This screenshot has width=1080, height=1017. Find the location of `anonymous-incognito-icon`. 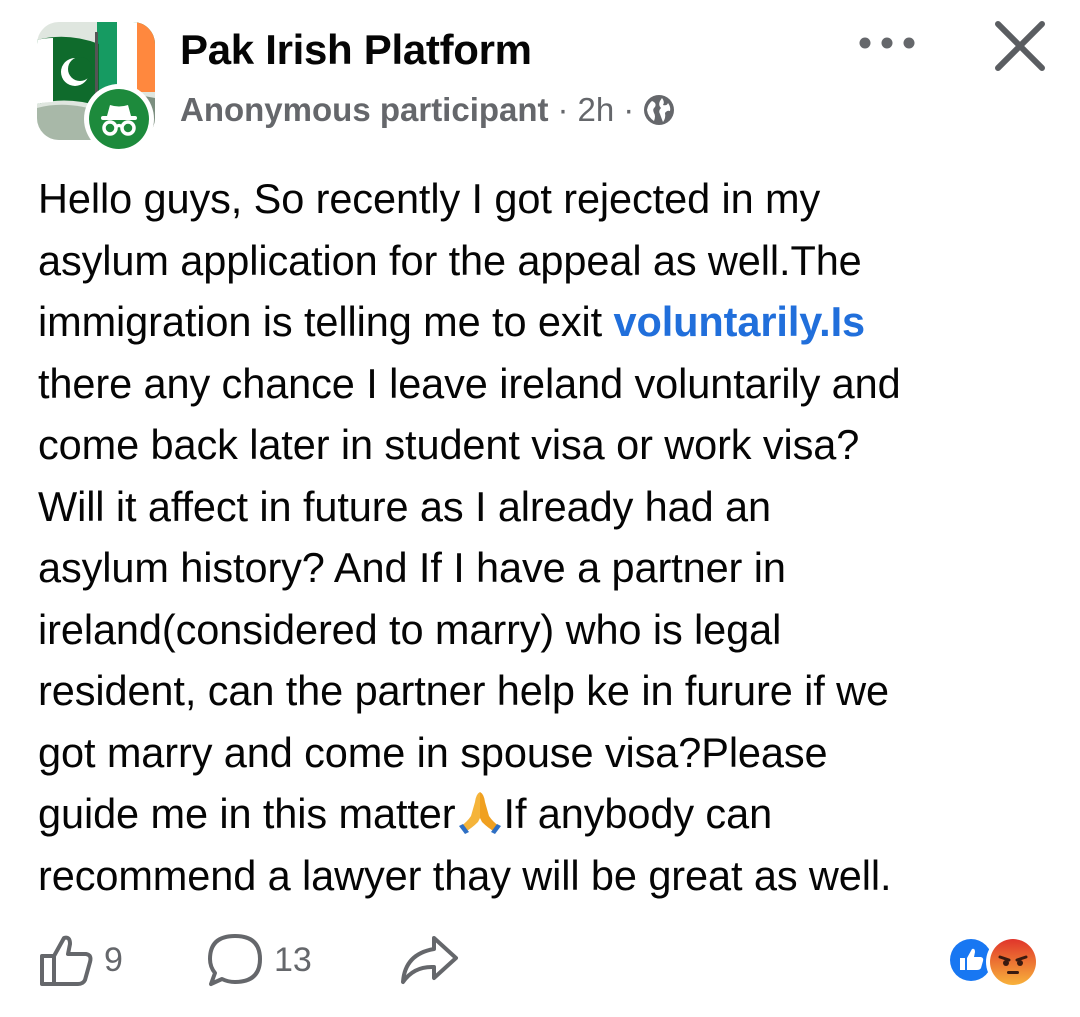

anonymous-incognito-icon is located at coordinates (119, 120).